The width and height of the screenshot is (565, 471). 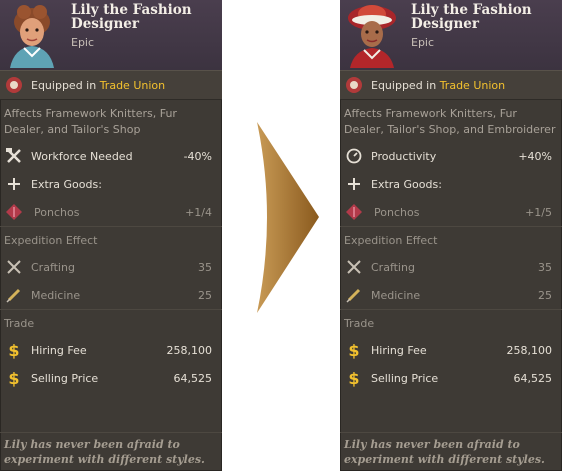 I want to click on stat-row: Workforce Needed -40%, so click(x=111, y=156).